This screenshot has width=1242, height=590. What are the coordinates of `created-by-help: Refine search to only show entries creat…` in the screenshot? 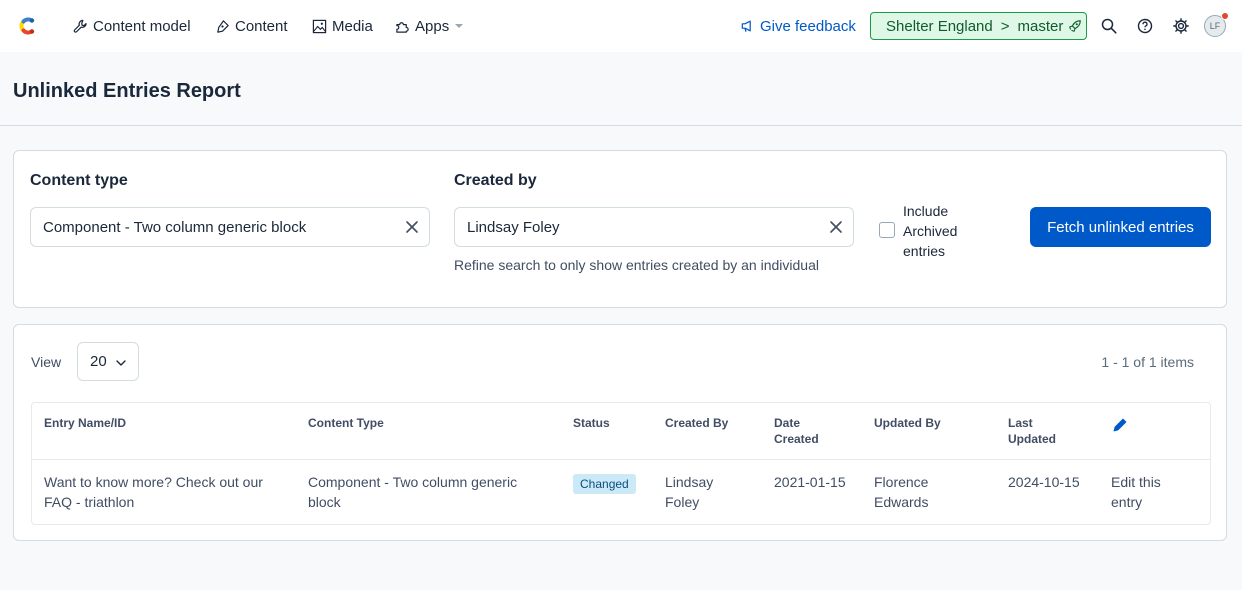 It's located at (636, 265).